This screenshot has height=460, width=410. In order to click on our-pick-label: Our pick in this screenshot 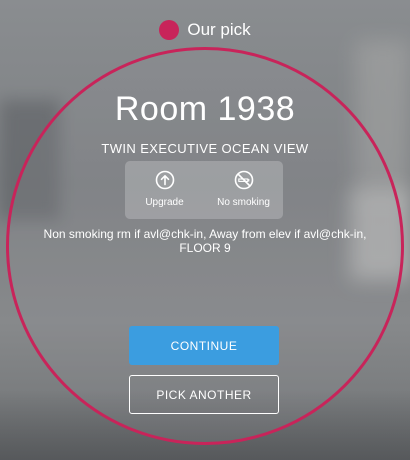, I will do `click(219, 29)`.